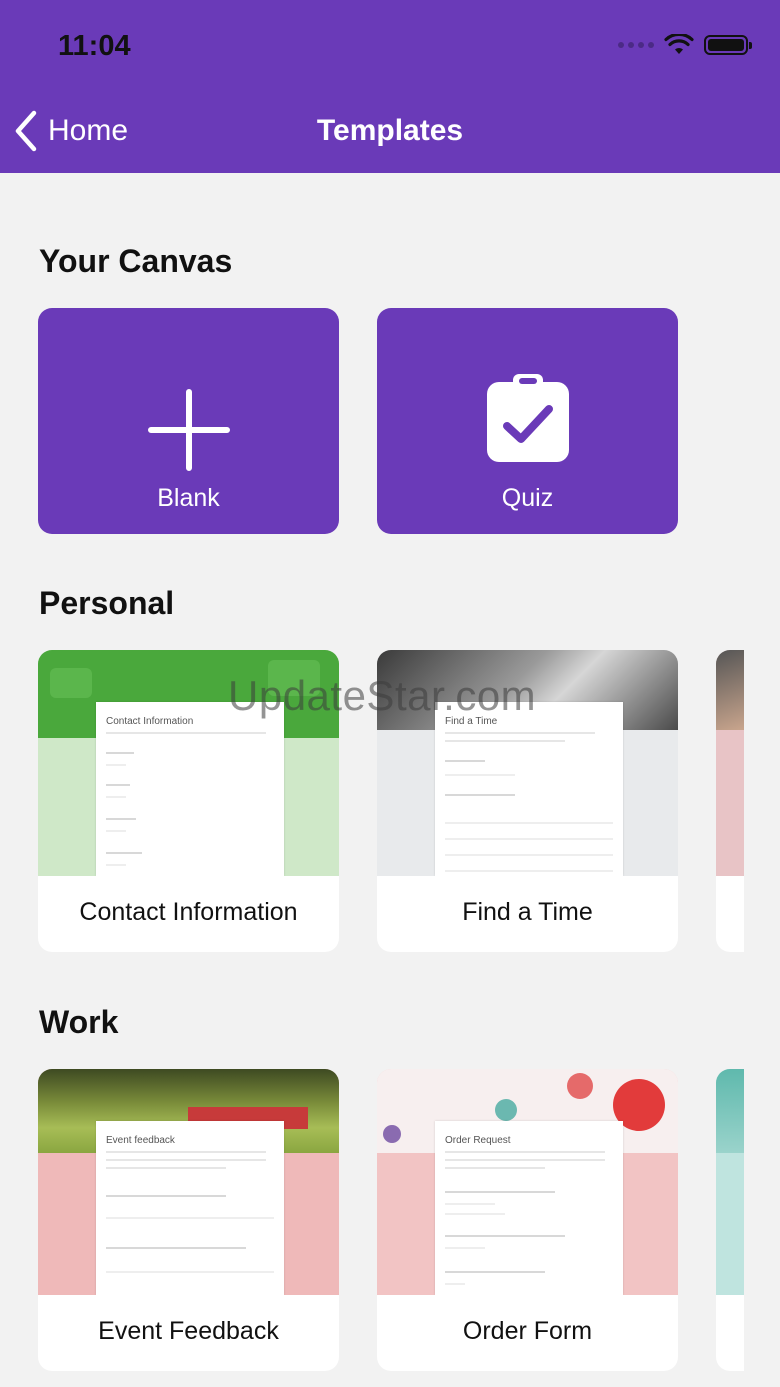 This screenshot has width=780, height=1387. What do you see at coordinates (94, 46) in the screenshot?
I see `status-time: 11:04` at bounding box center [94, 46].